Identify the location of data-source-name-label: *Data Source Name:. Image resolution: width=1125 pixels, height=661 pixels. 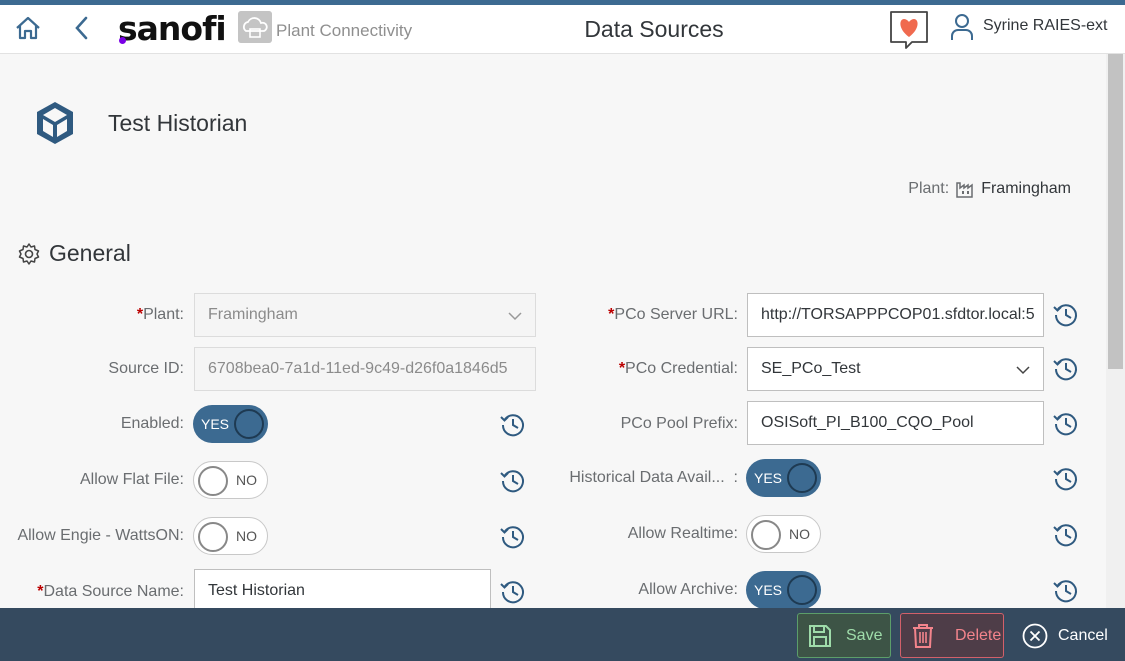
(110, 592).